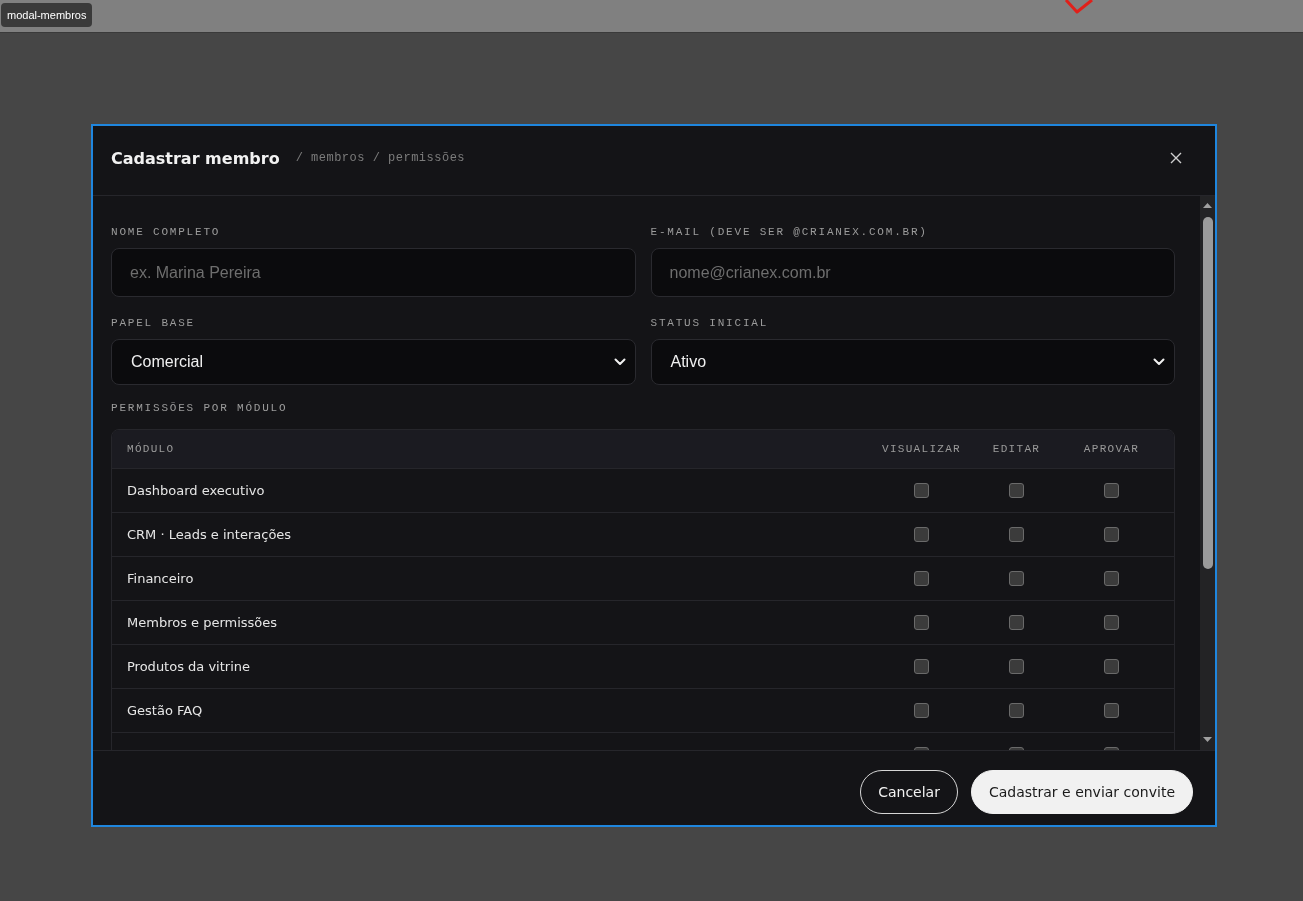  Describe the element at coordinates (1079, 7) in the screenshot. I see `chevron-icon` at that location.